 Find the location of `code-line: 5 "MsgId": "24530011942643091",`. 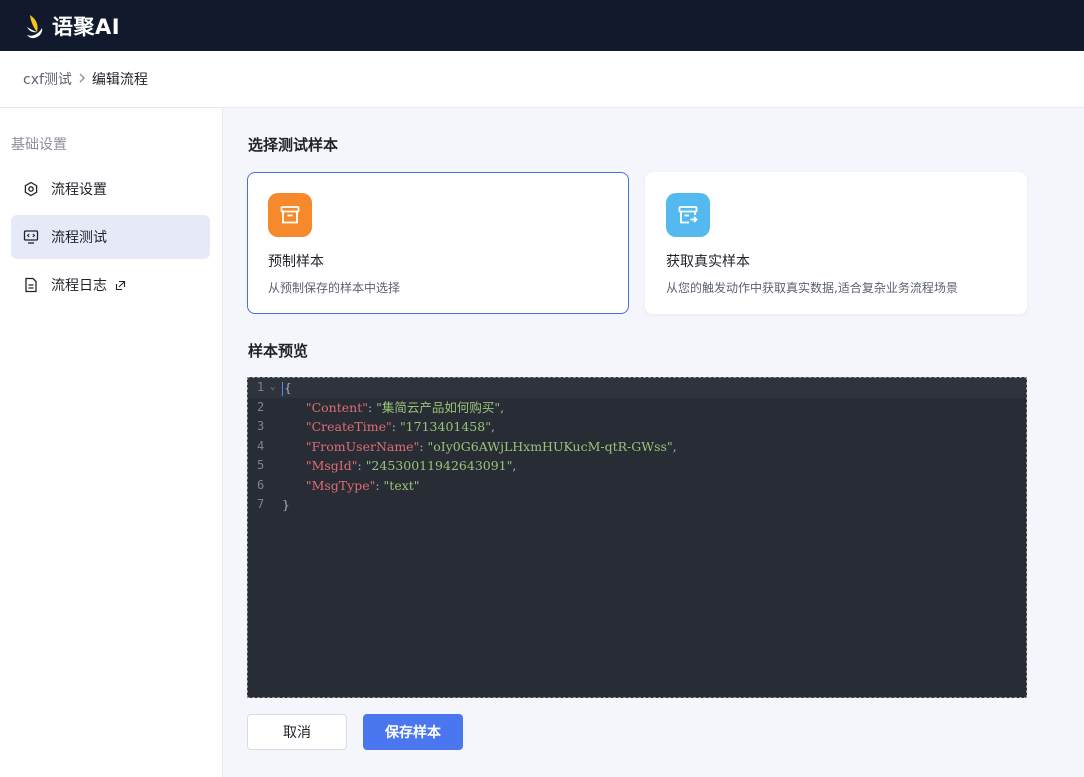

code-line: 5 "MsgId": "24530011942643091", is located at coordinates (637, 466).